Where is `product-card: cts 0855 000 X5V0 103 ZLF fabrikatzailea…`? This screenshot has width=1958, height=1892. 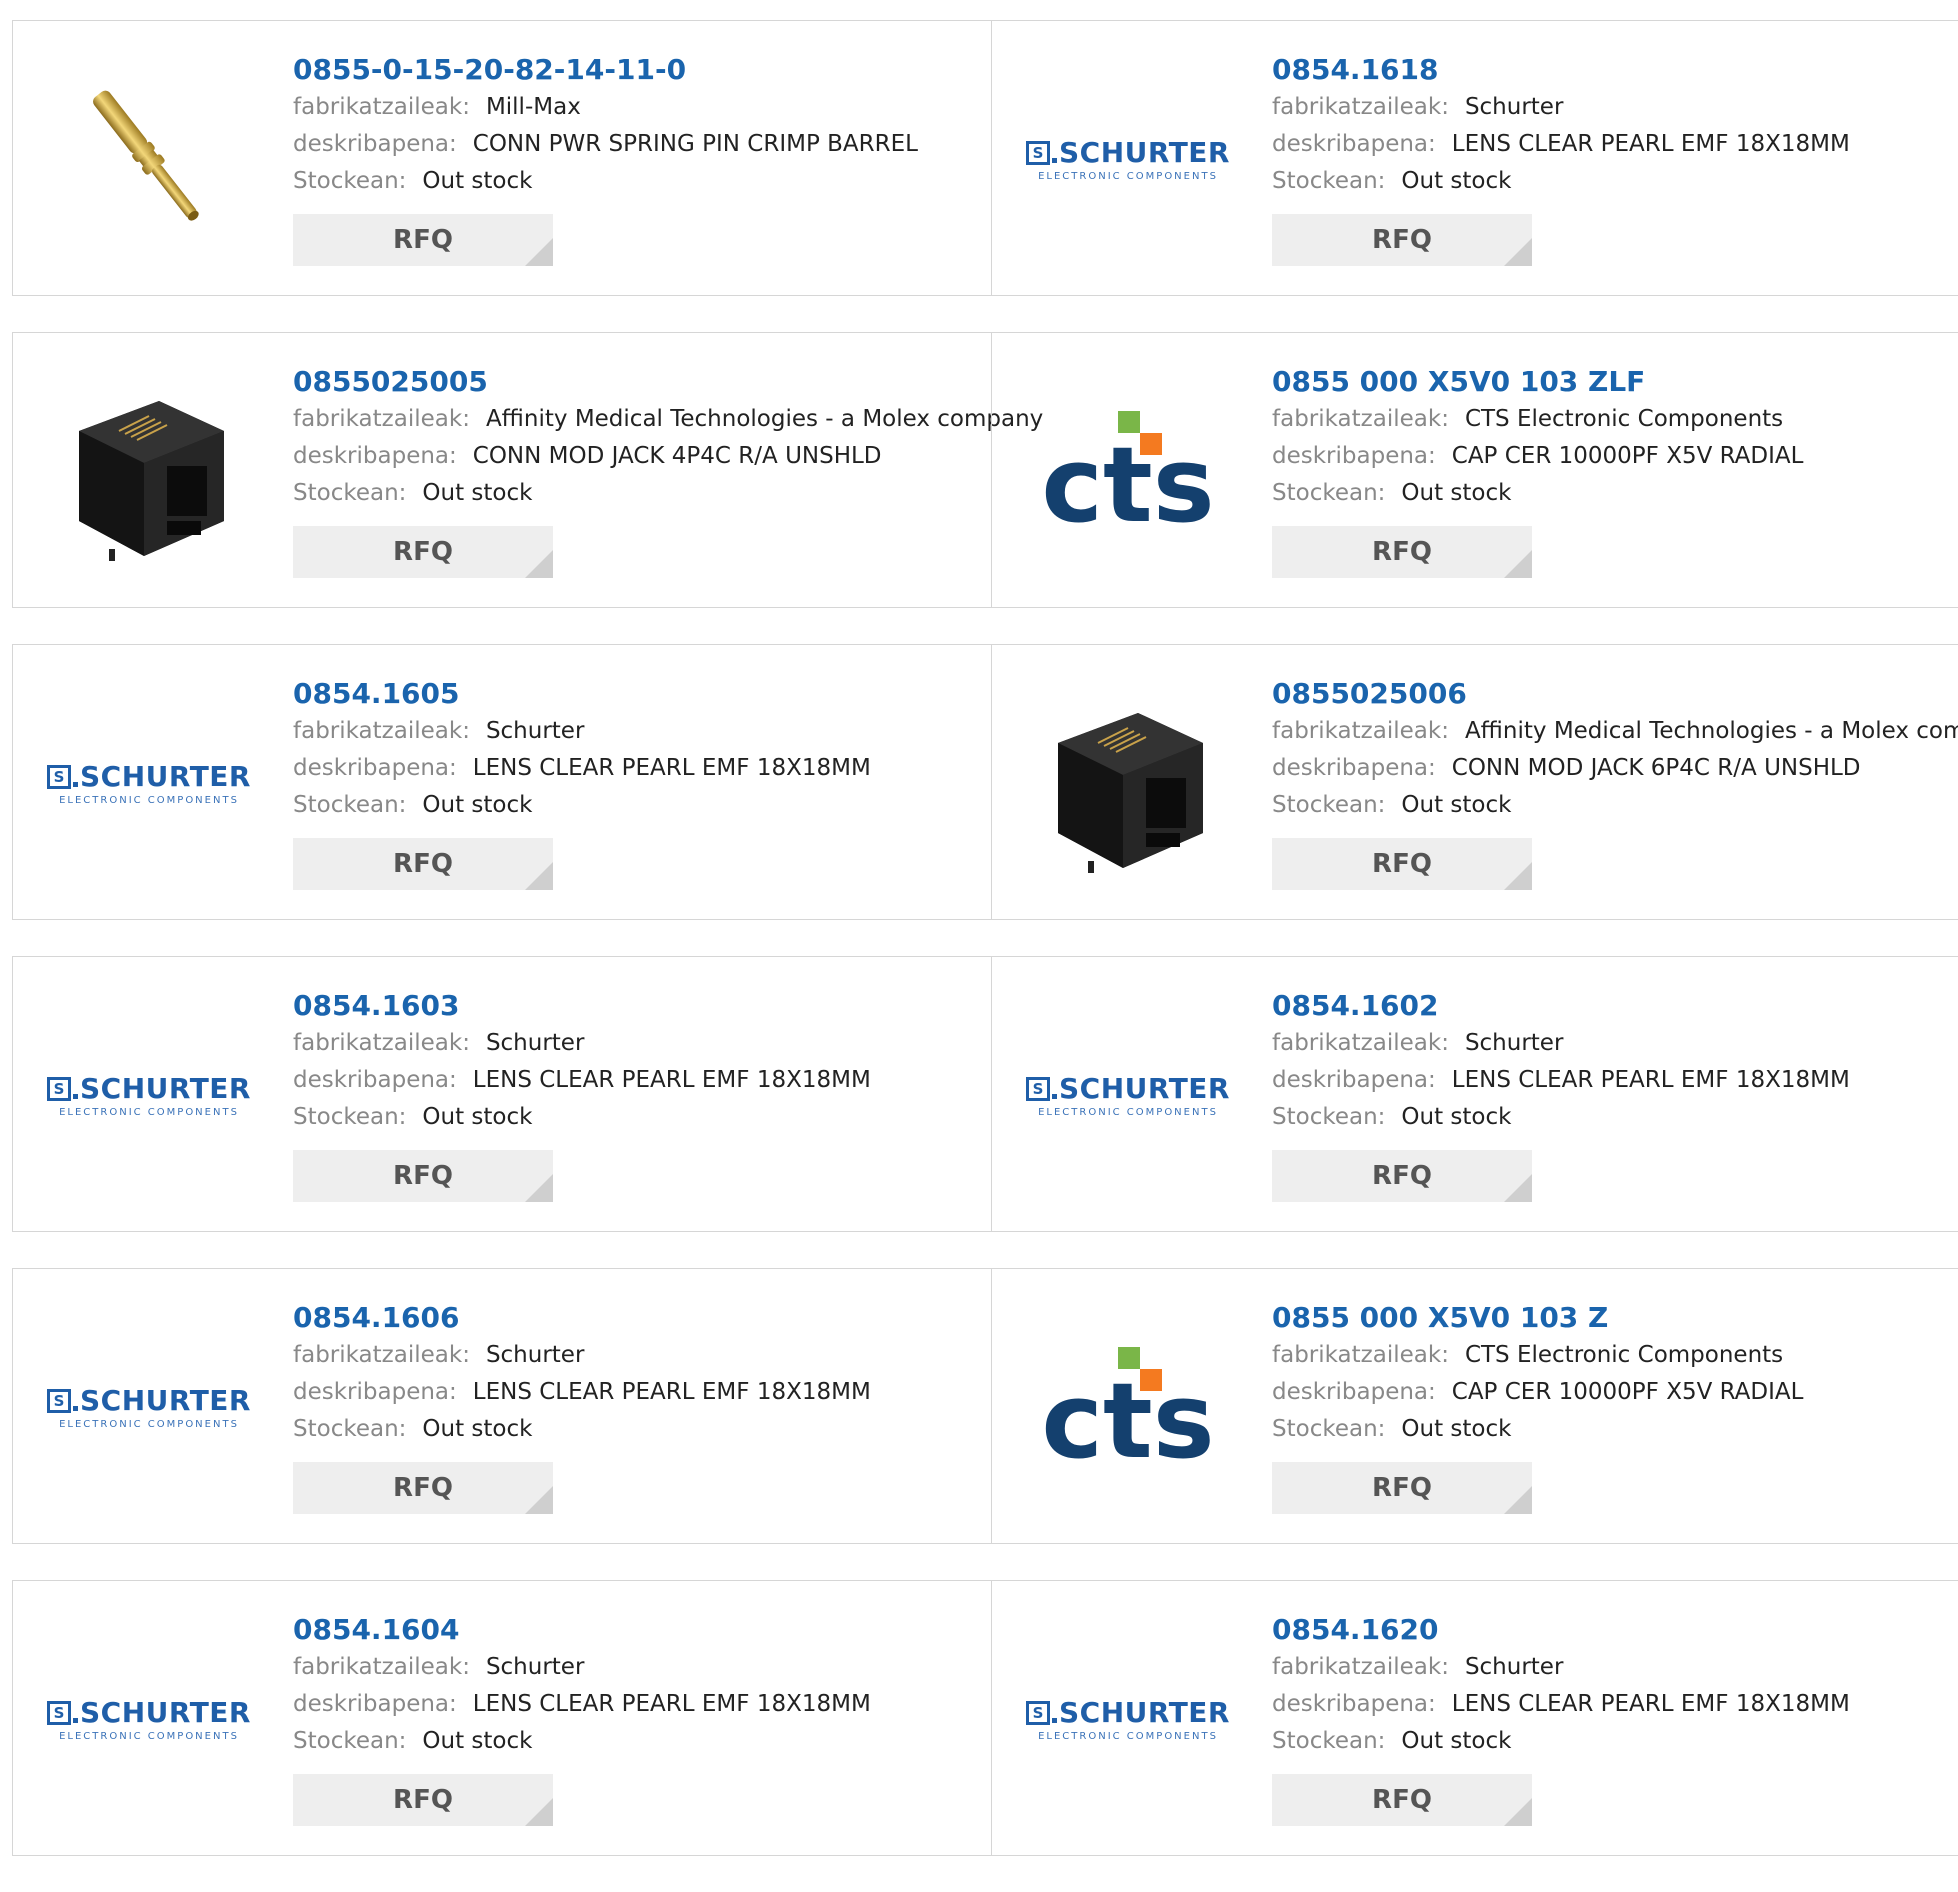
product-card: cts 0855 000 X5V0 103 ZLF fabrikatzailea… is located at coordinates (1474, 470).